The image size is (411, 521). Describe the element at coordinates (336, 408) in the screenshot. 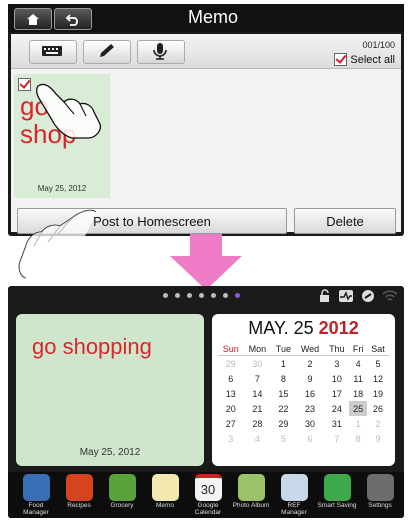

I see `calendar-day: 24` at that location.